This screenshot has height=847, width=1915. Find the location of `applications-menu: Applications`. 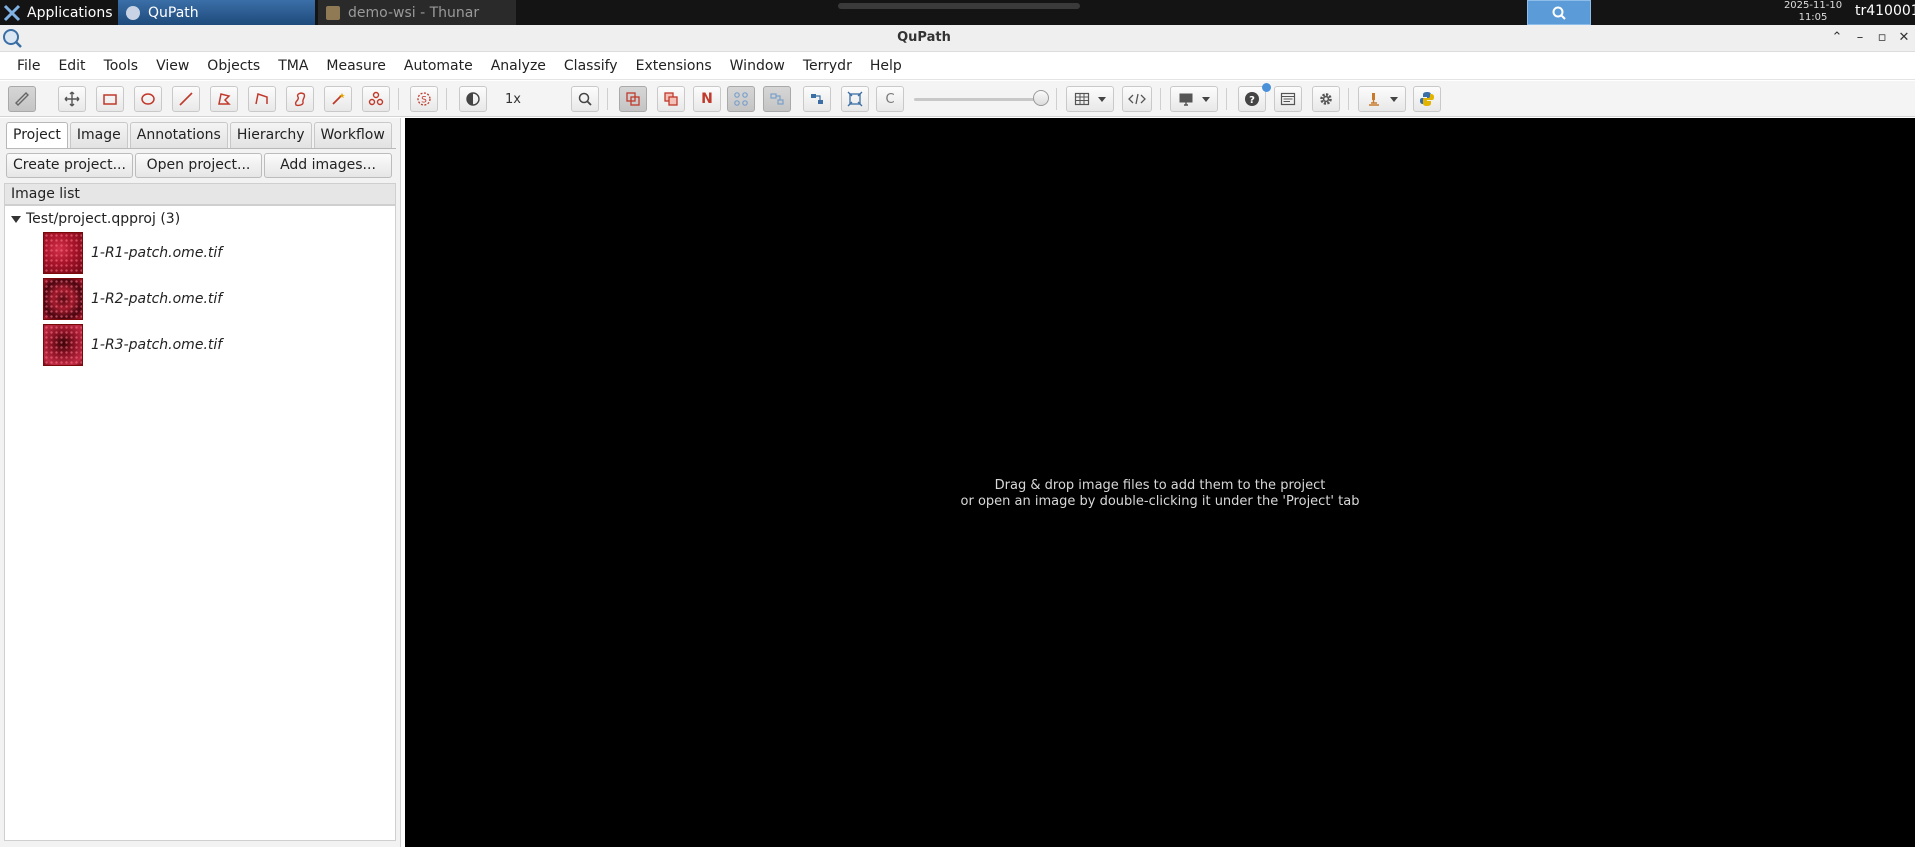

applications-menu: Applications is located at coordinates (56, 12).